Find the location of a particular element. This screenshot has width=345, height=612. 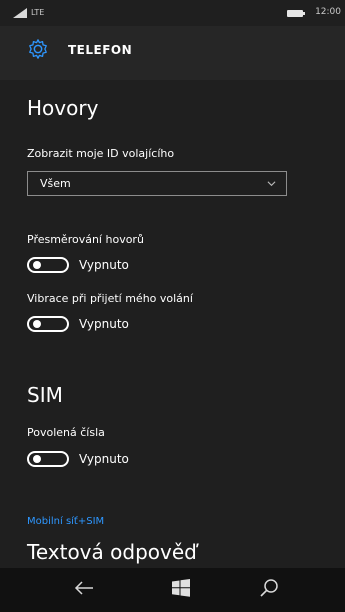

signal-strength-icon is located at coordinates (20, 13).